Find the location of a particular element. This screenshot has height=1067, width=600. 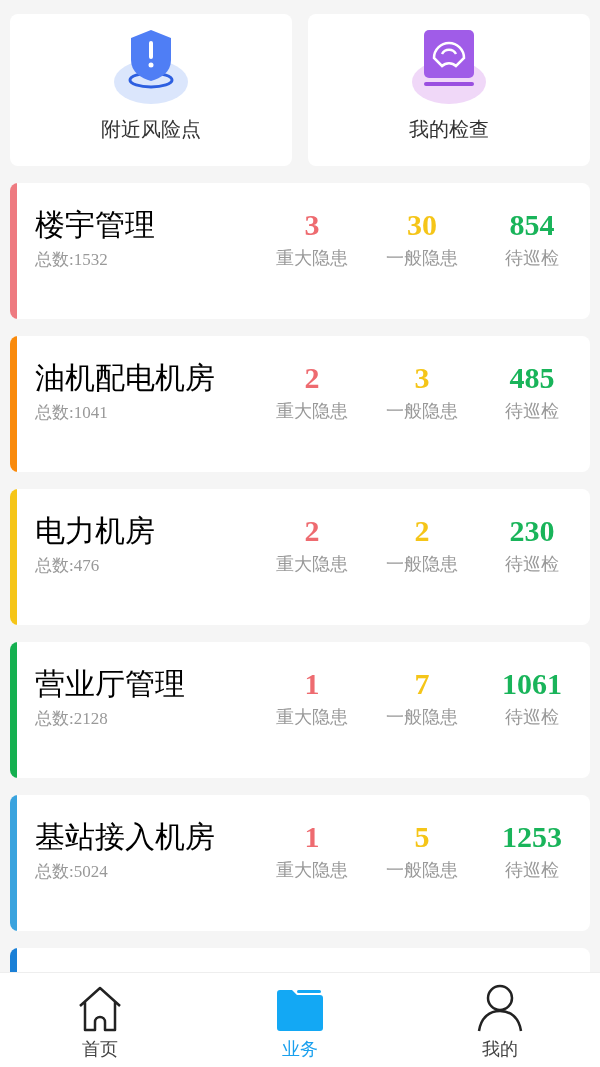

scanner-icon is located at coordinates (449, 66).